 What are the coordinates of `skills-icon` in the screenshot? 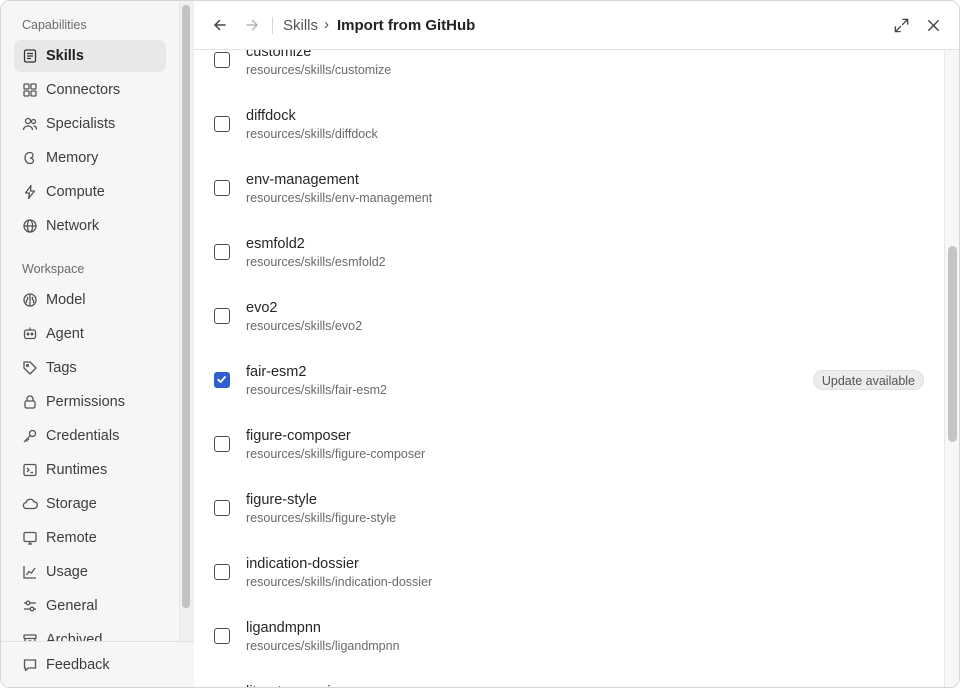 It's located at (30, 56).